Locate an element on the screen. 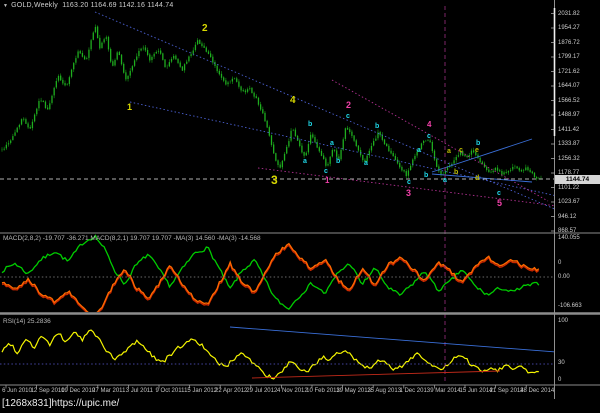 This screenshot has width=600, height=413. macd-axis-label: -106.663 is located at coordinates (570, 306).